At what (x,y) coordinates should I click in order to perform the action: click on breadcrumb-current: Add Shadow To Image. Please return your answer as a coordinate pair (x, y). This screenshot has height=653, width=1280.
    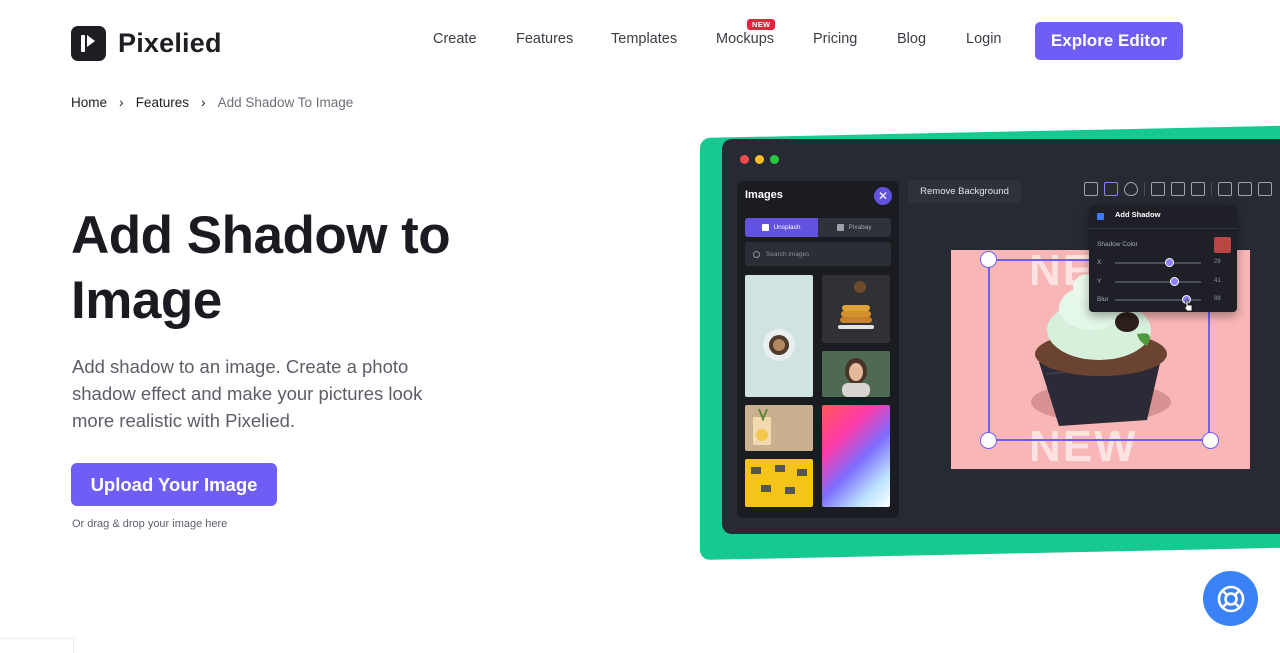
    Looking at the image, I should click on (285, 102).